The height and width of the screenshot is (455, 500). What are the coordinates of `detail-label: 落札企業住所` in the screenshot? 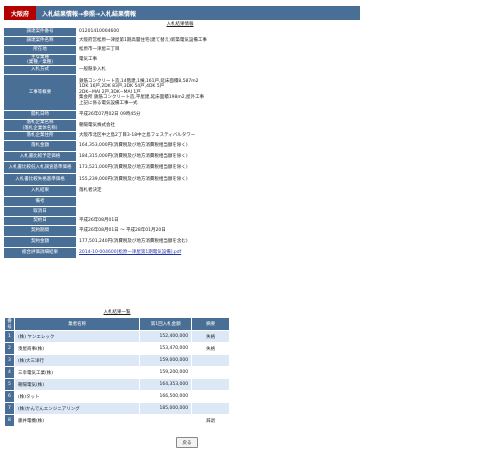 It's located at (40, 136).